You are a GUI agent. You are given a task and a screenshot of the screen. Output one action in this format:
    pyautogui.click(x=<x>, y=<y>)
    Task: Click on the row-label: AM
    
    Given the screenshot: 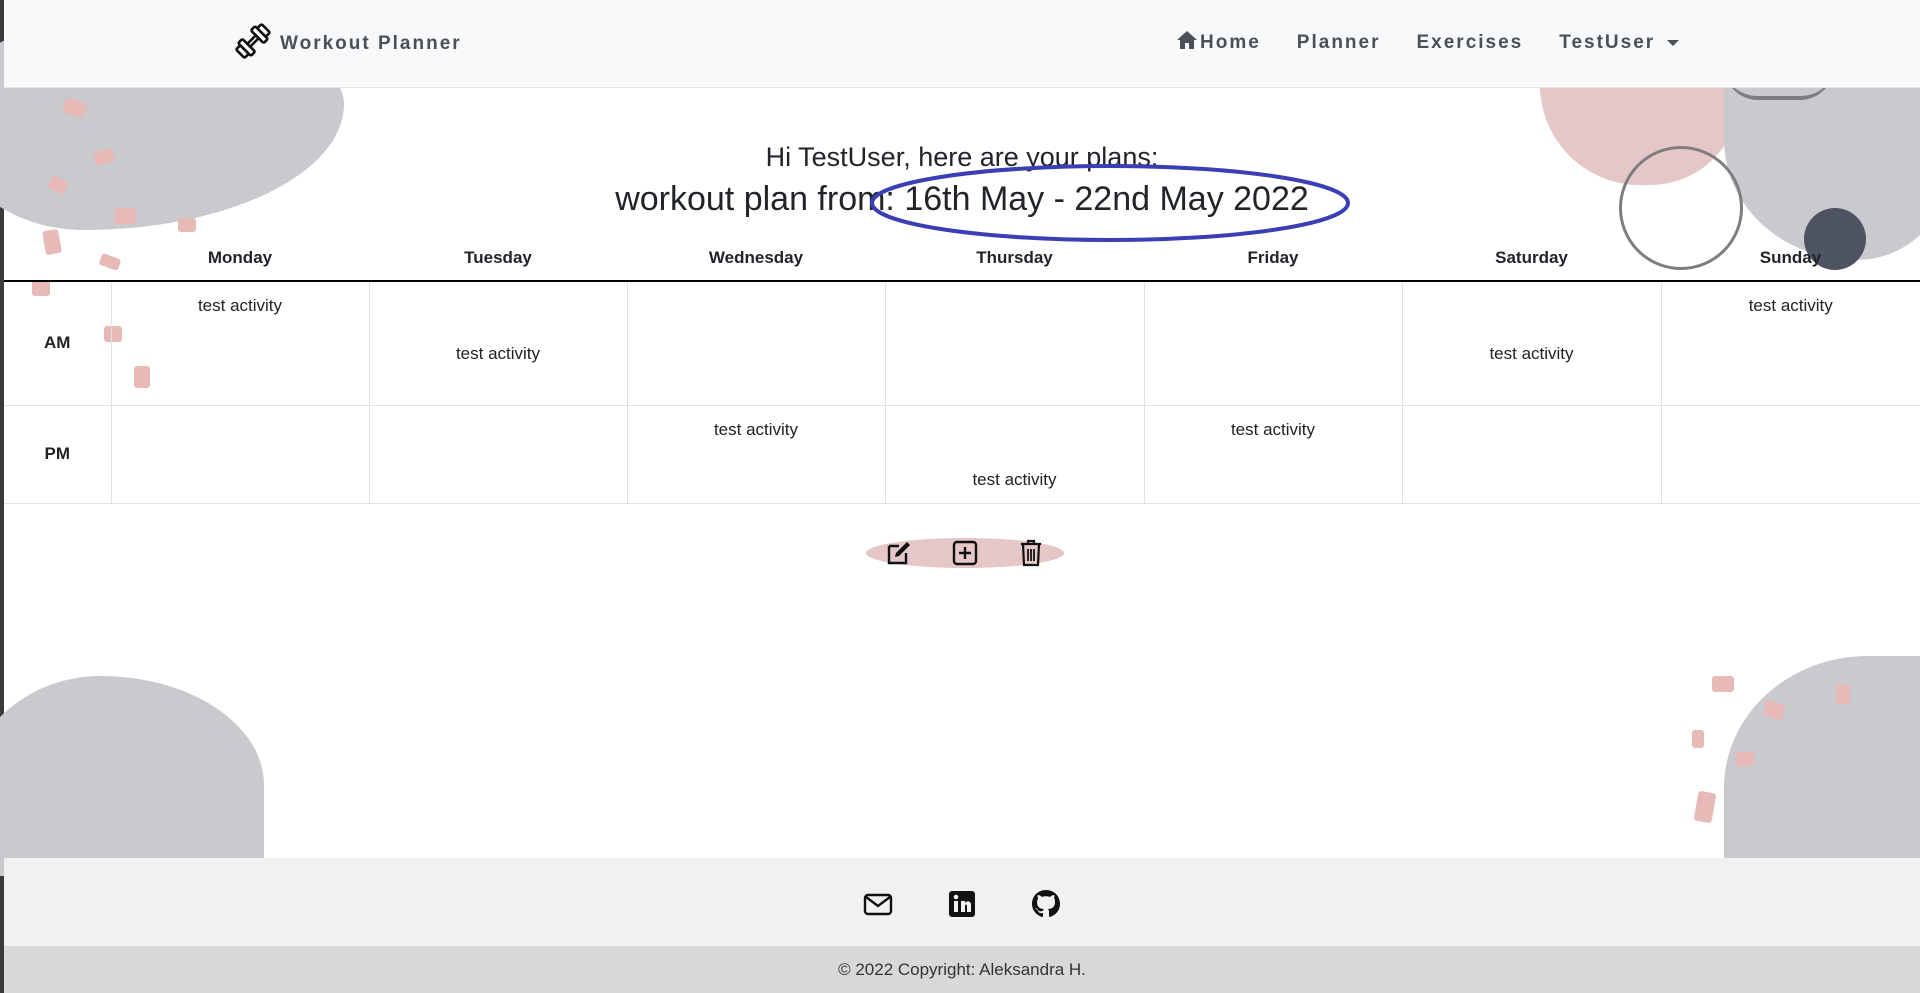 What is the action you would take?
    pyautogui.click(x=58, y=343)
    